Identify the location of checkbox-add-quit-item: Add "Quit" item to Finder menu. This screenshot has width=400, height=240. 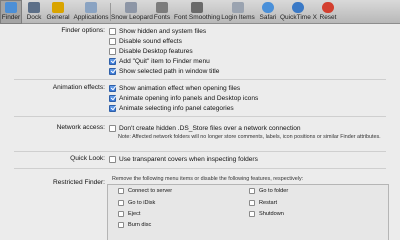
(159, 61).